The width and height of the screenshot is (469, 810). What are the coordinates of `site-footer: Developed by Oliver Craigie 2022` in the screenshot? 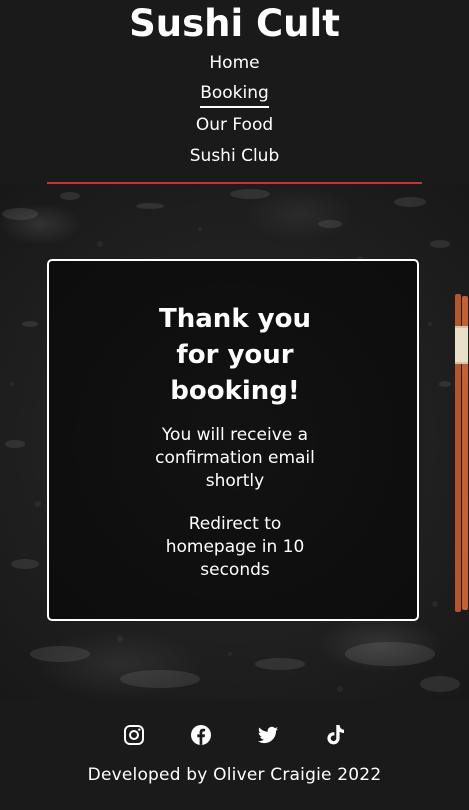 It's located at (234, 755).